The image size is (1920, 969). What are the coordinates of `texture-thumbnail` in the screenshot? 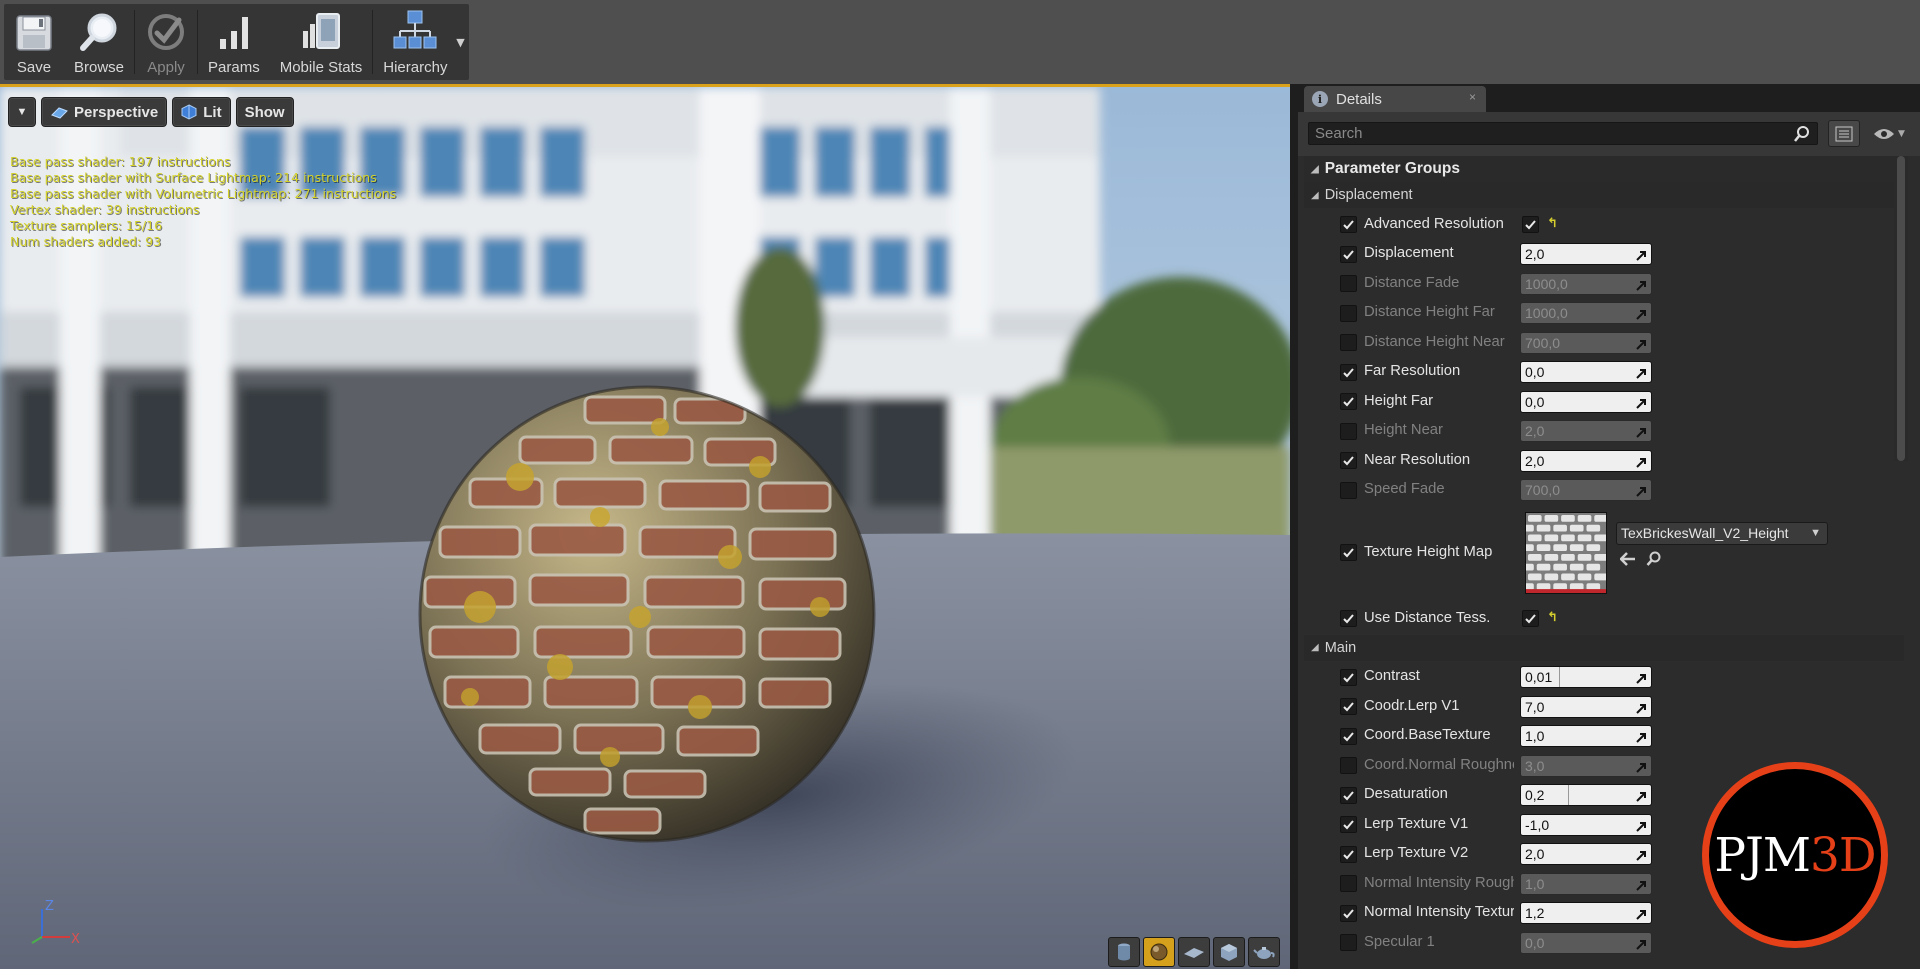 It's located at (1566, 553).